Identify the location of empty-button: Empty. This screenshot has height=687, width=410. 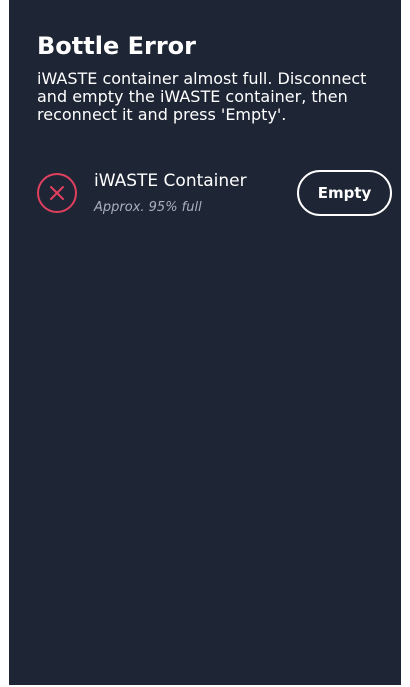
(344, 193).